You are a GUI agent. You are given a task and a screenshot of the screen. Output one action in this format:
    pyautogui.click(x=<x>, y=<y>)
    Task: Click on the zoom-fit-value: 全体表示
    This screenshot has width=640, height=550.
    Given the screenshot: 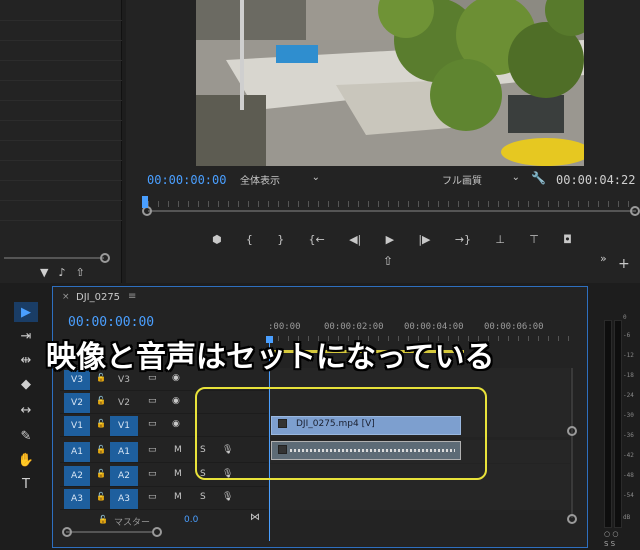 What is the action you would take?
    pyautogui.click(x=260, y=181)
    